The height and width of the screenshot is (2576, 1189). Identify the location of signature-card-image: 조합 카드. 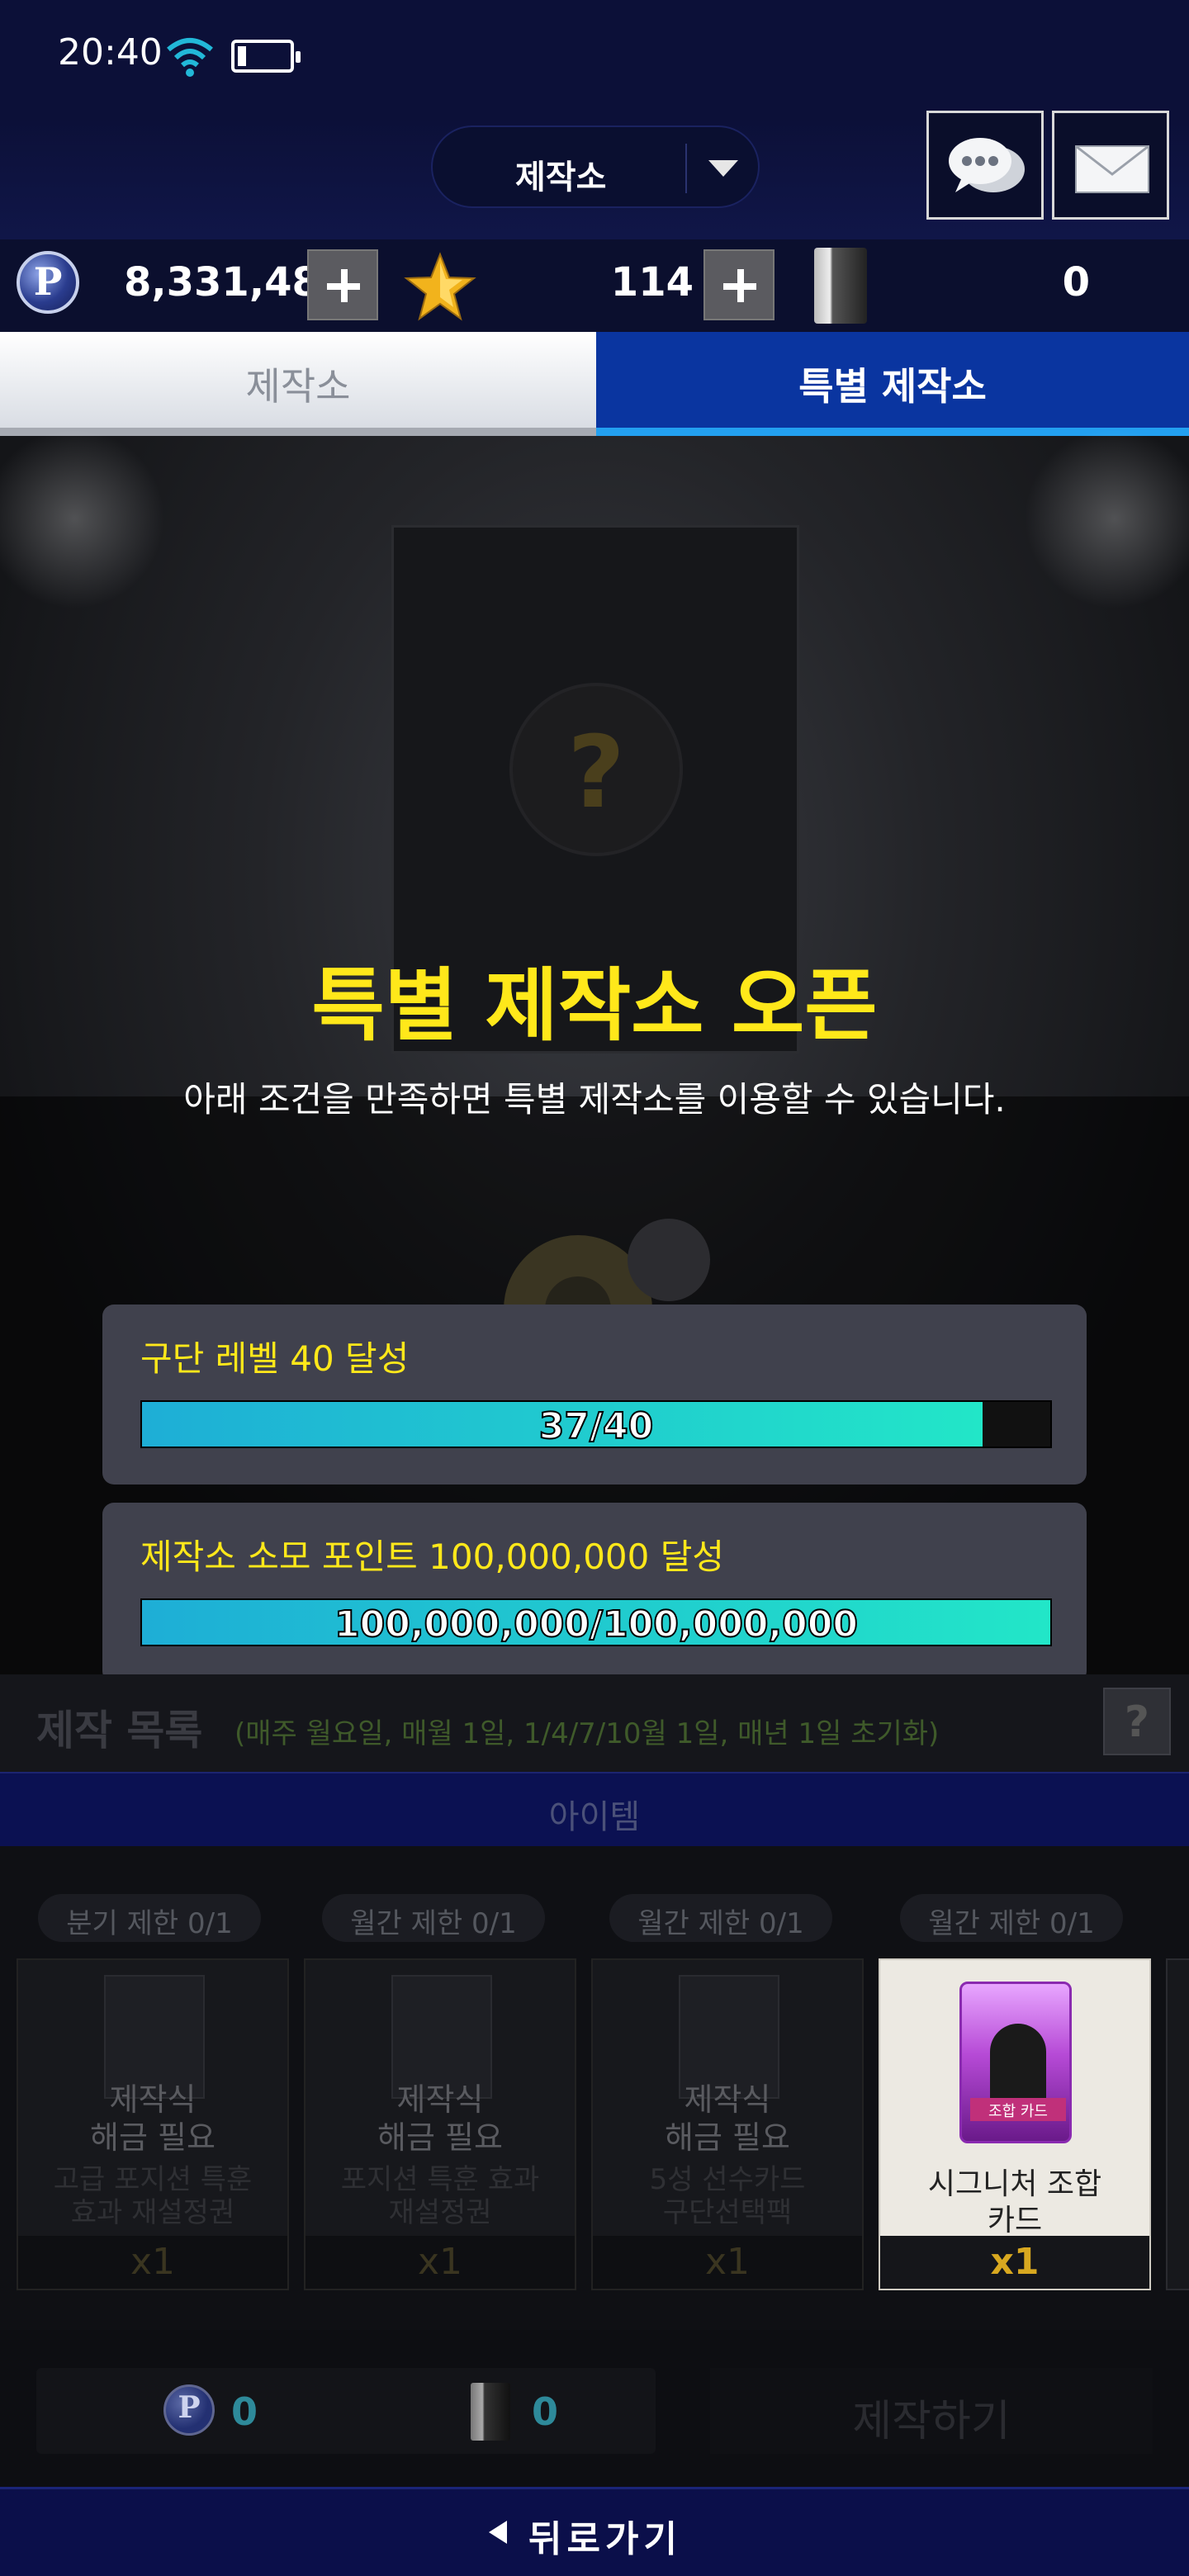
(1015, 2062).